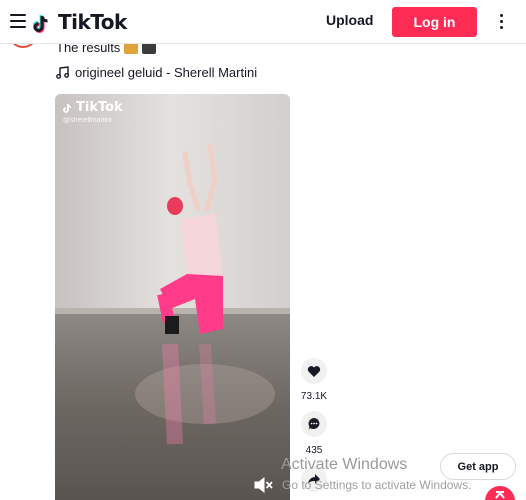 This screenshot has width=526, height=500. Describe the element at coordinates (344, 464) in the screenshot. I see `activate-windows-title: Activate Windows` at that location.